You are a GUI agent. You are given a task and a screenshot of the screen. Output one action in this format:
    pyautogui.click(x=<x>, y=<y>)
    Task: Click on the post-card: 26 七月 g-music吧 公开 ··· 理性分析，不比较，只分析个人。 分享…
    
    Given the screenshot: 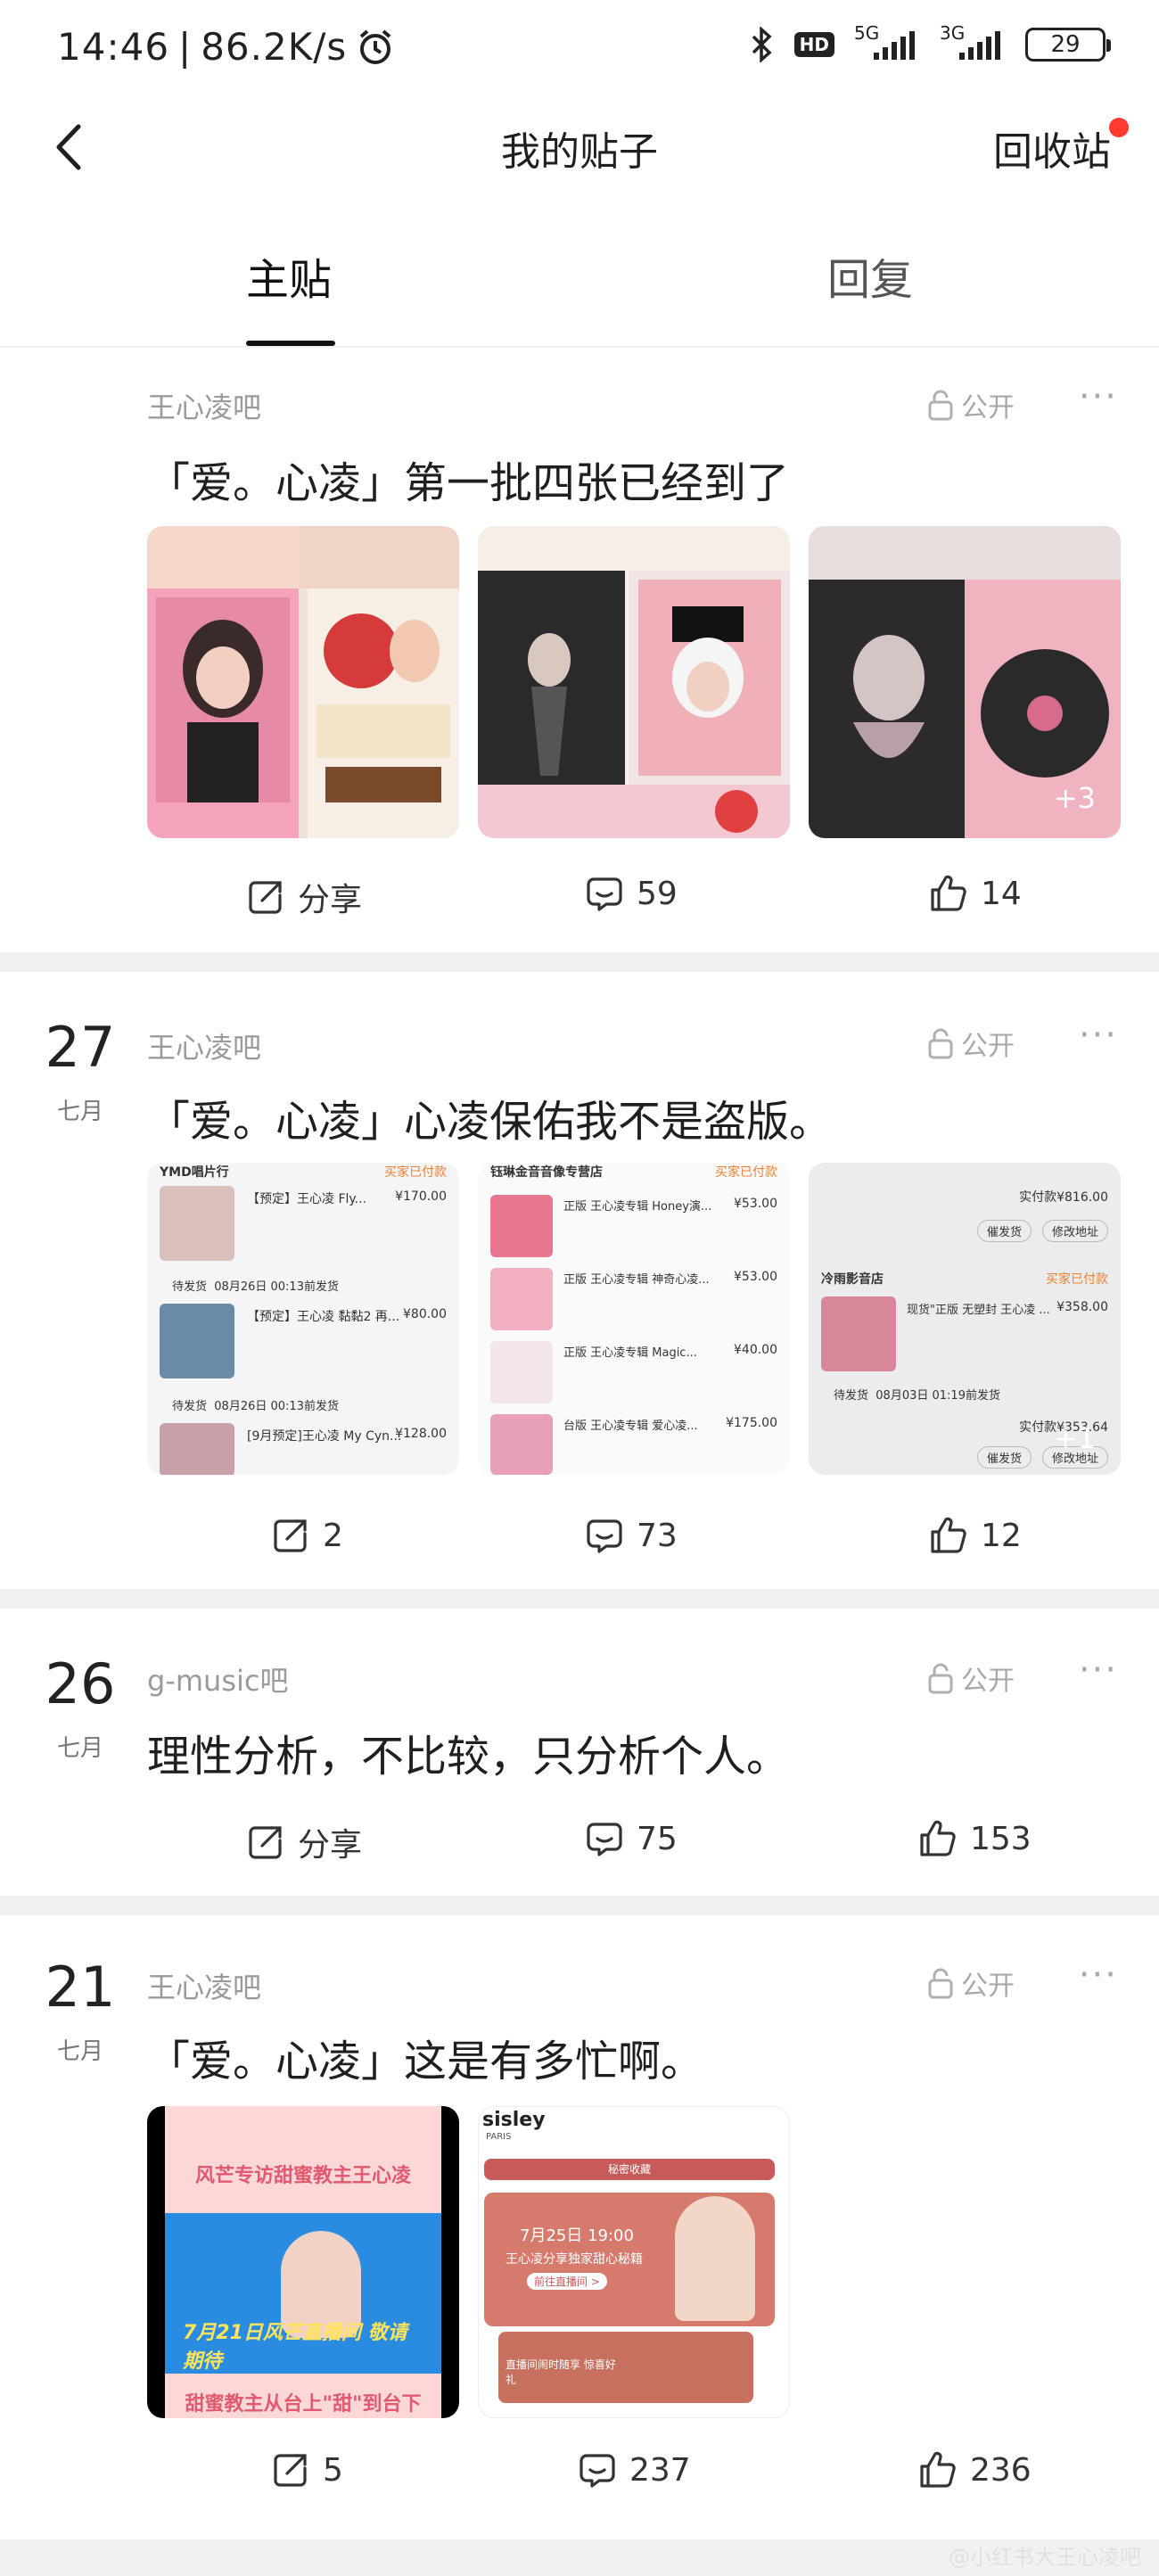 What is the action you would take?
    pyautogui.click(x=579, y=1751)
    